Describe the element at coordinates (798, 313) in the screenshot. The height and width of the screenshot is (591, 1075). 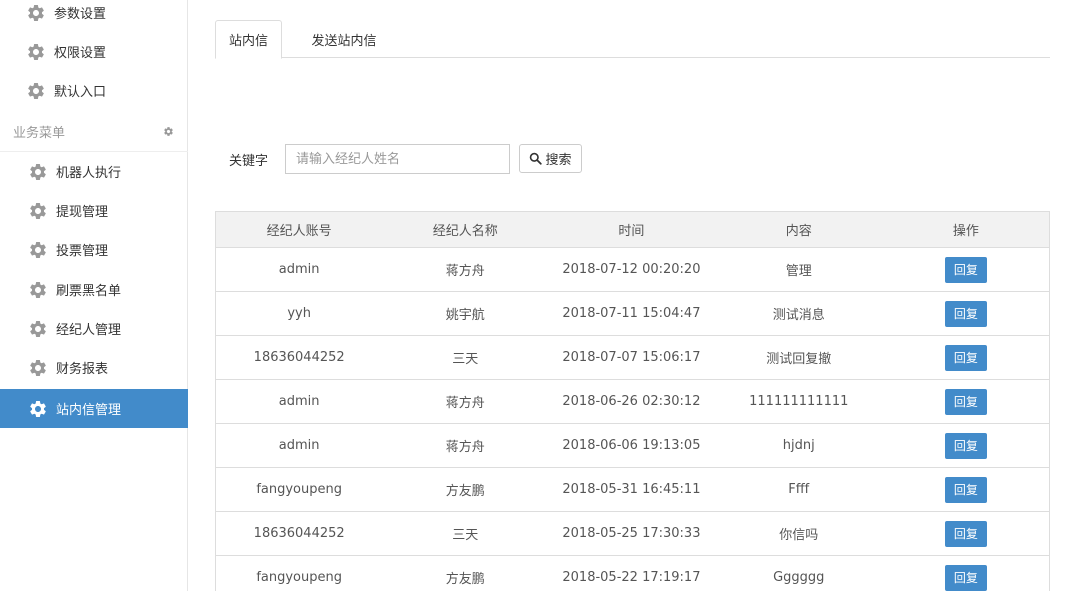
I see `cell-content: 测试消息` at that location.